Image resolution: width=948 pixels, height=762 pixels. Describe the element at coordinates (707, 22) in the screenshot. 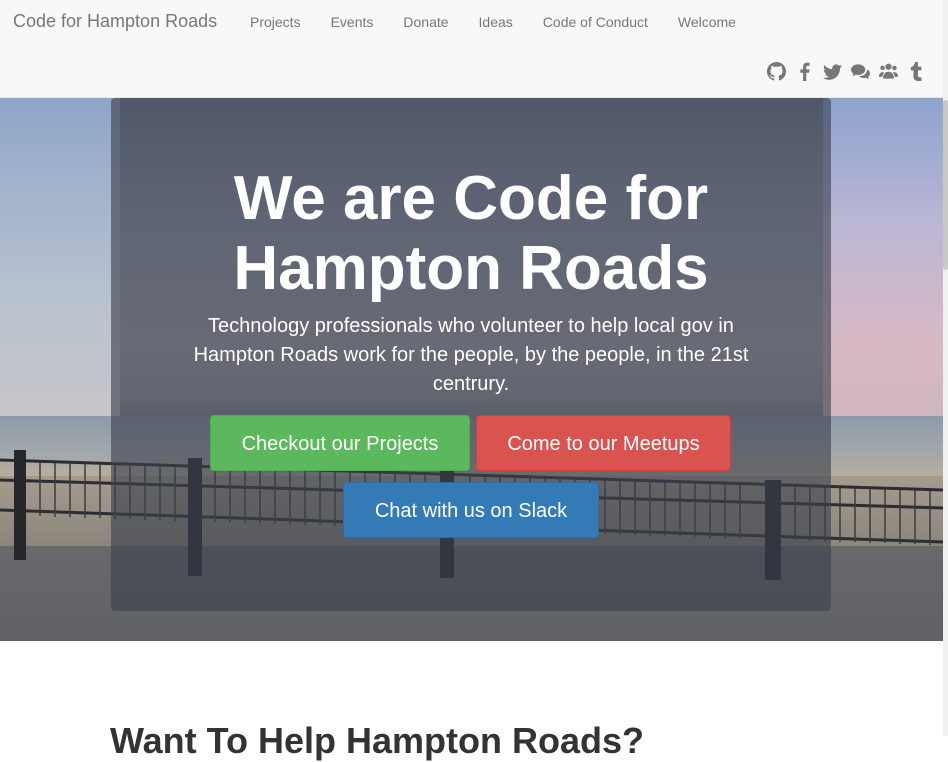

I see `nav-link-welcome: Welcome` at that location.